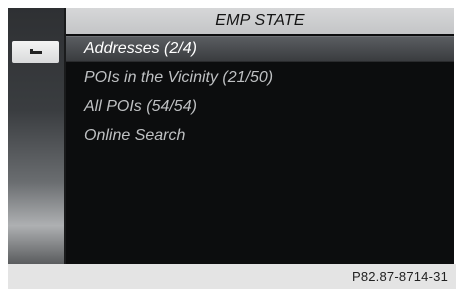  What do you see at coordinates (260, 49) in the screenshot?
I see `menu-item-addresses: Addresses (2/4)` at bounding box center [260, 49].